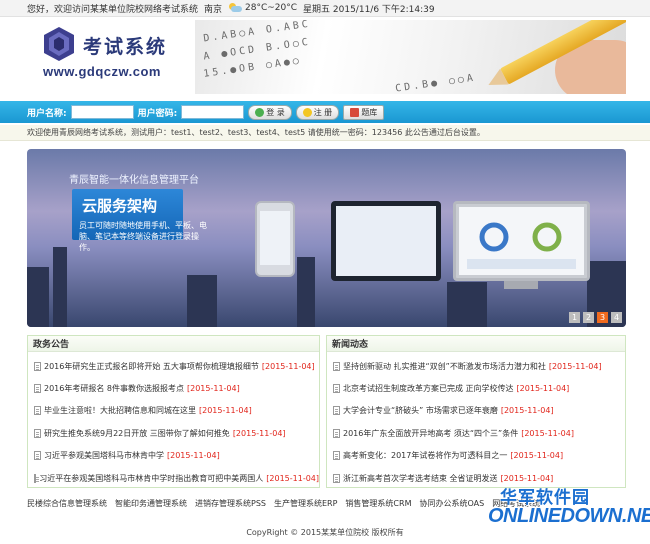 The width and height of the screenshot is (650, 544). I want to click on register-button-label: 注 册, so click(323, 112).